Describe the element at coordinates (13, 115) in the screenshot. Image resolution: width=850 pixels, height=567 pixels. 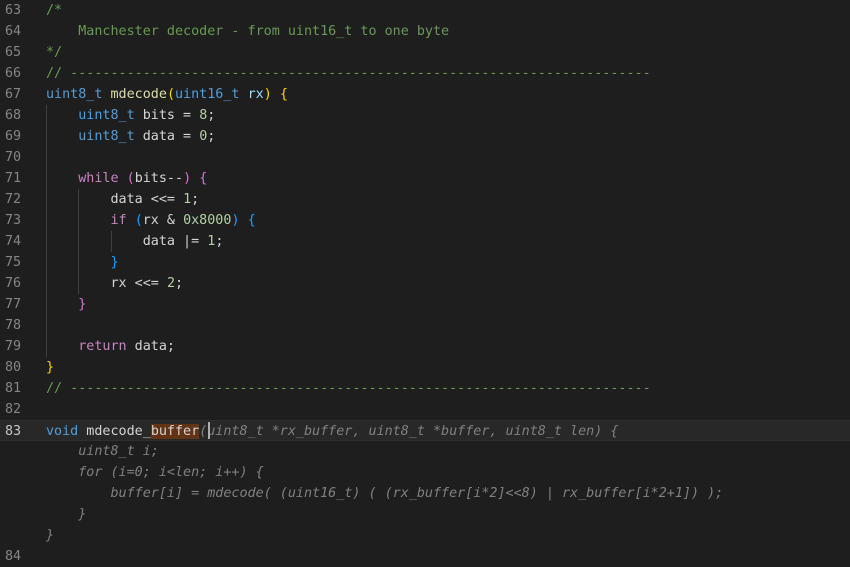
I see `line-number: 68` at that location.